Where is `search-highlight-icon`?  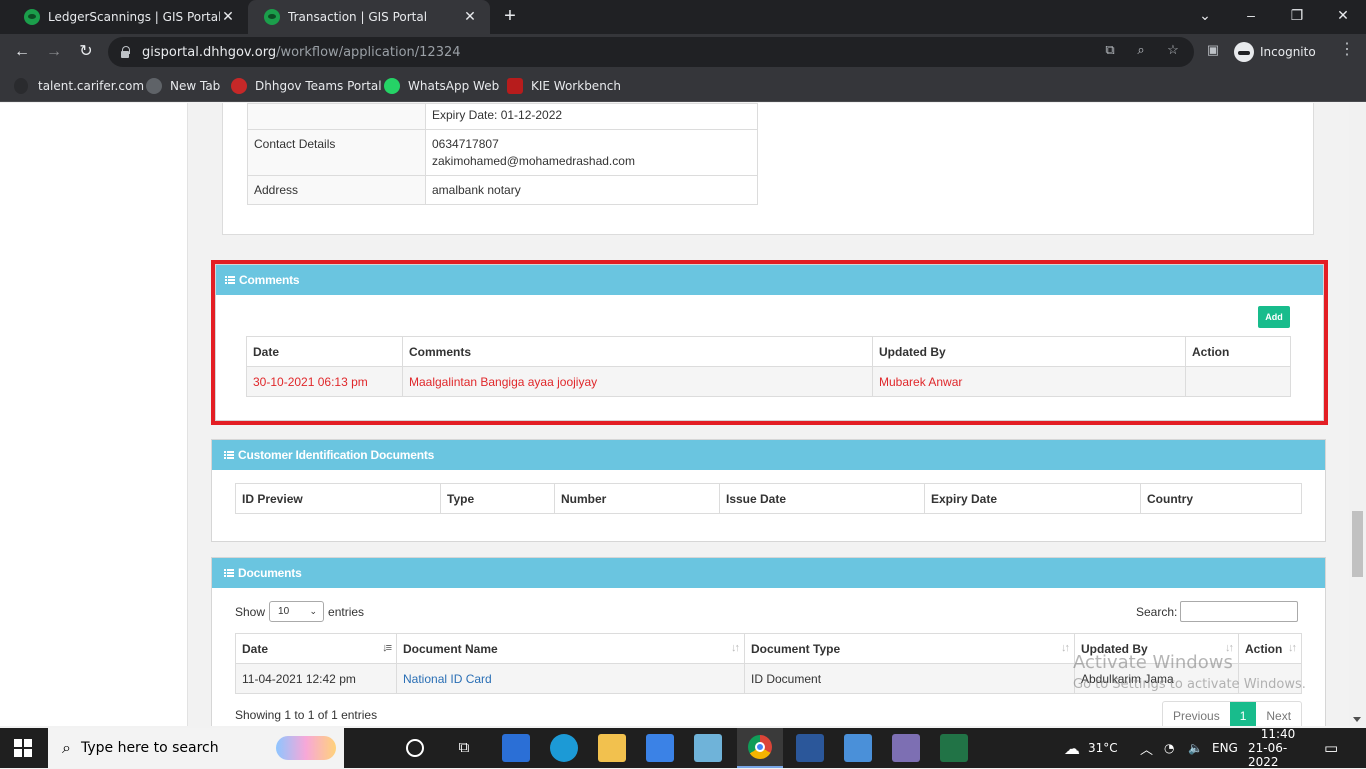 search-highlight-icon is located at coordinates (306, 748).